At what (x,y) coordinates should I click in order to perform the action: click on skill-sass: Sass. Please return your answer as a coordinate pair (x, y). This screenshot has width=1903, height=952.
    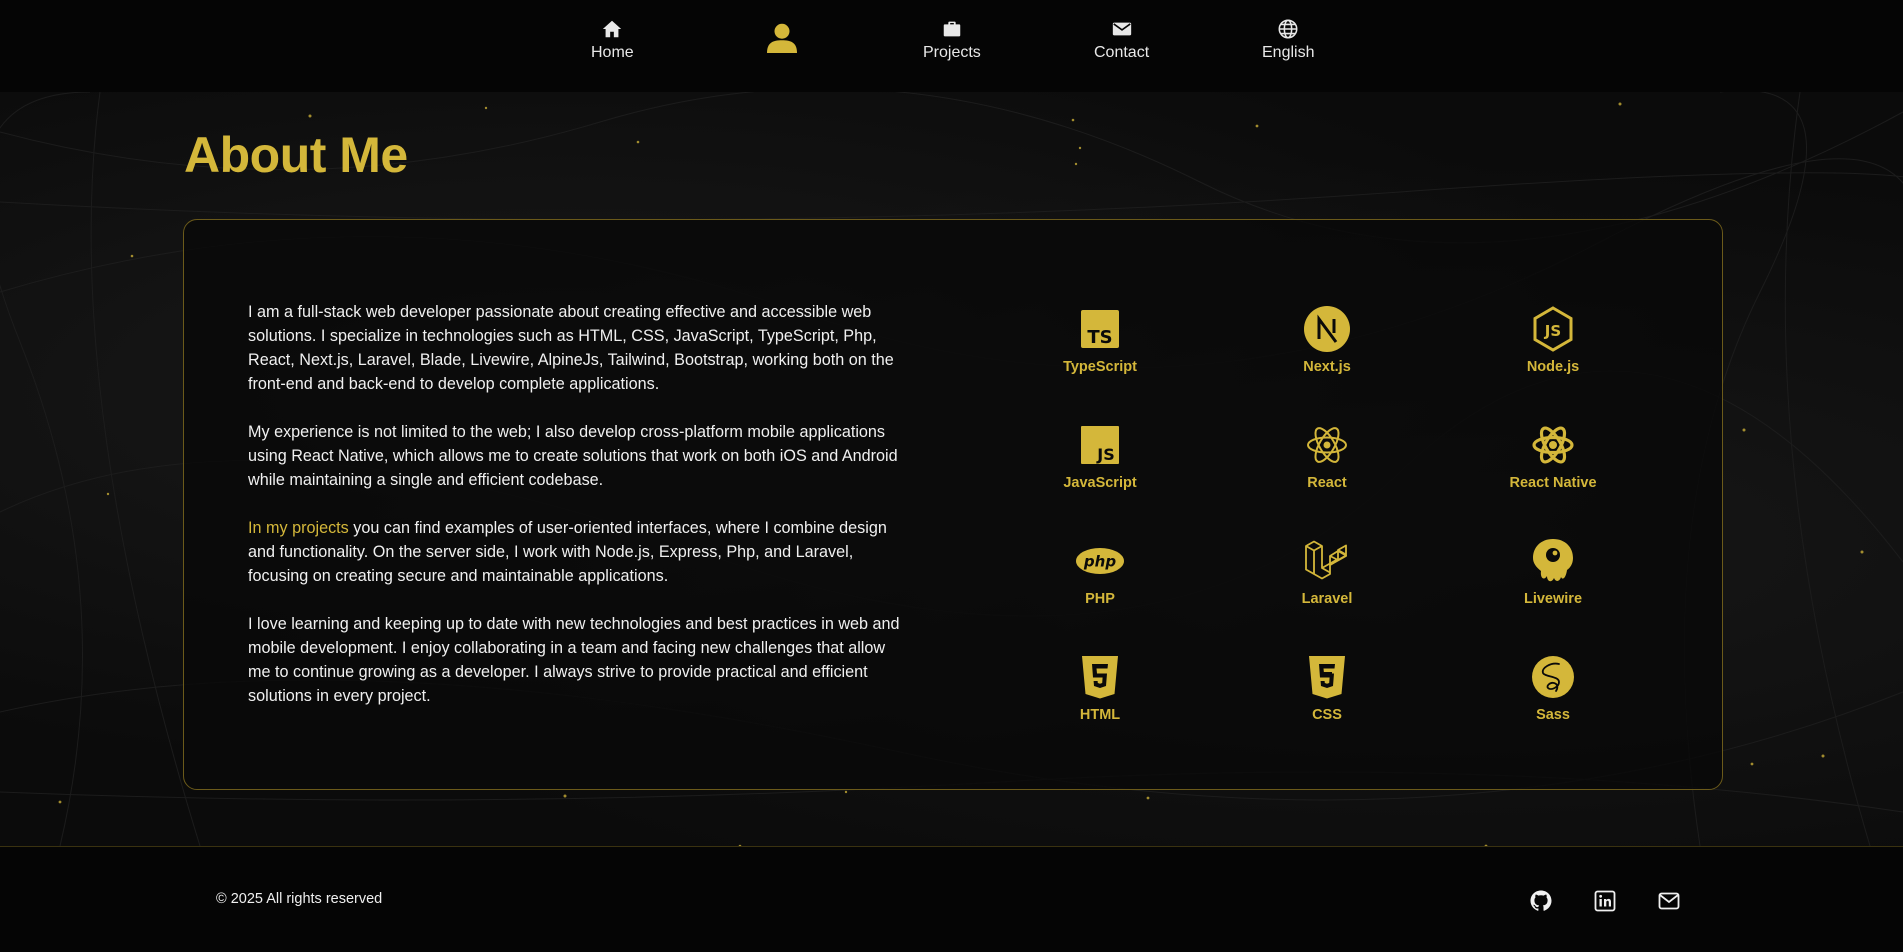
    Looking at the image, I should click on (1553, 688).